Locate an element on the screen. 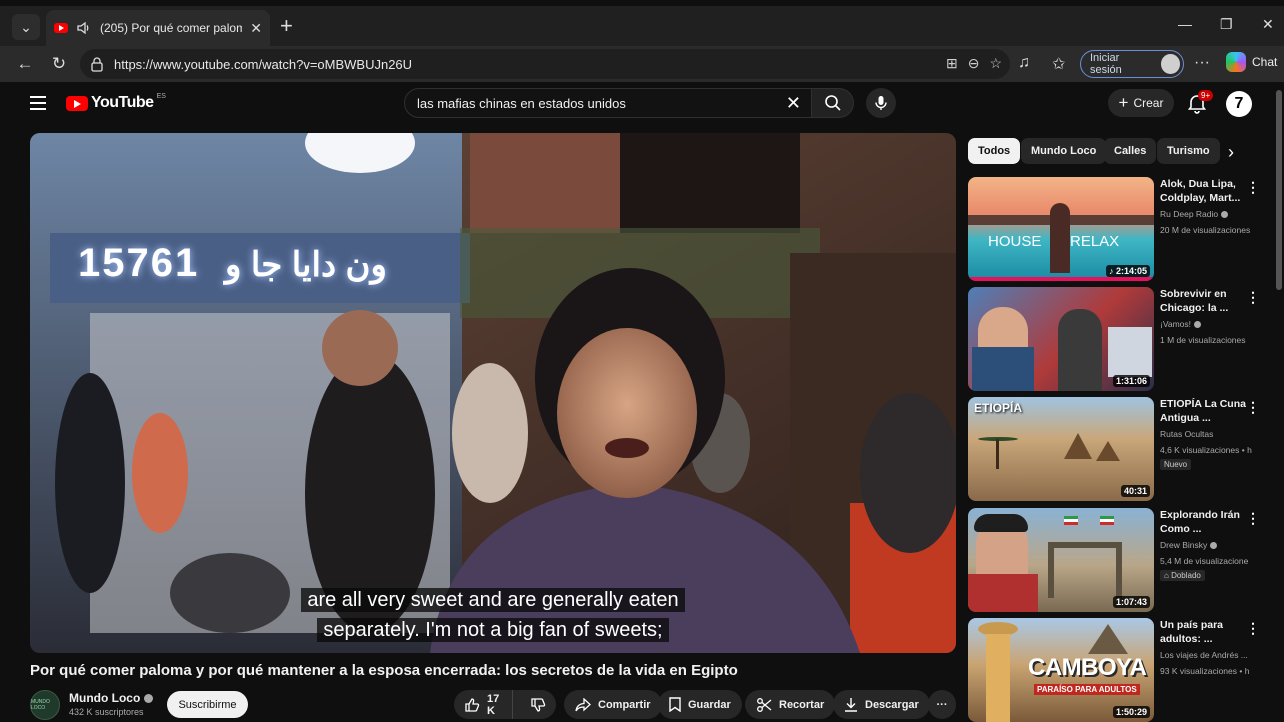 This screenshot has height=722, width=1284. download-button: Descargar is located at coordinates (881, 704).